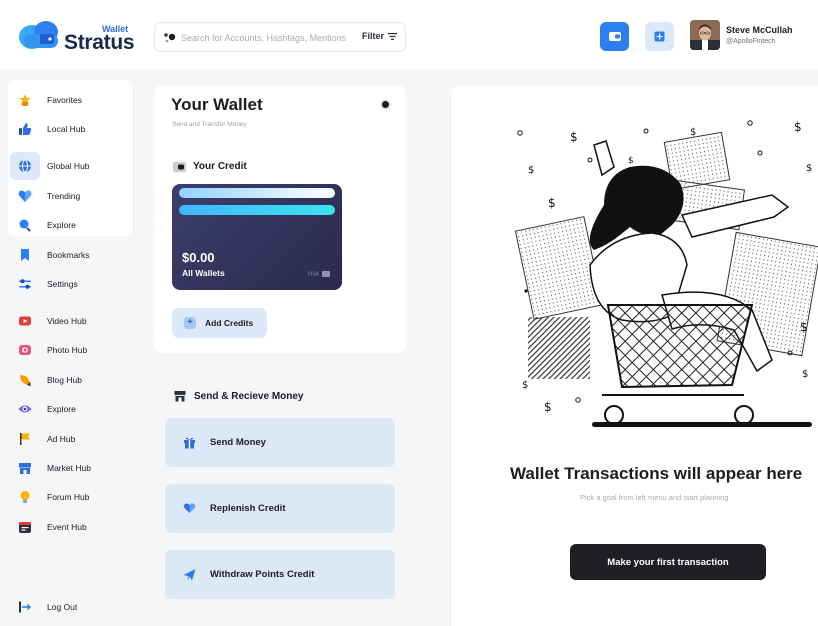 This screenshot has height=626, width=818. I want to click on card-brand-text: VISA, so click(313, 274).